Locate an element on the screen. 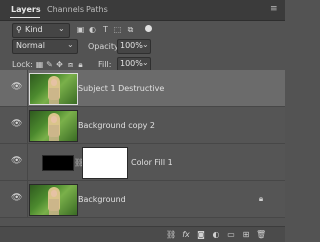 The image size is (320, 242). fill-value: 100% is located at coordinates (131, 63).